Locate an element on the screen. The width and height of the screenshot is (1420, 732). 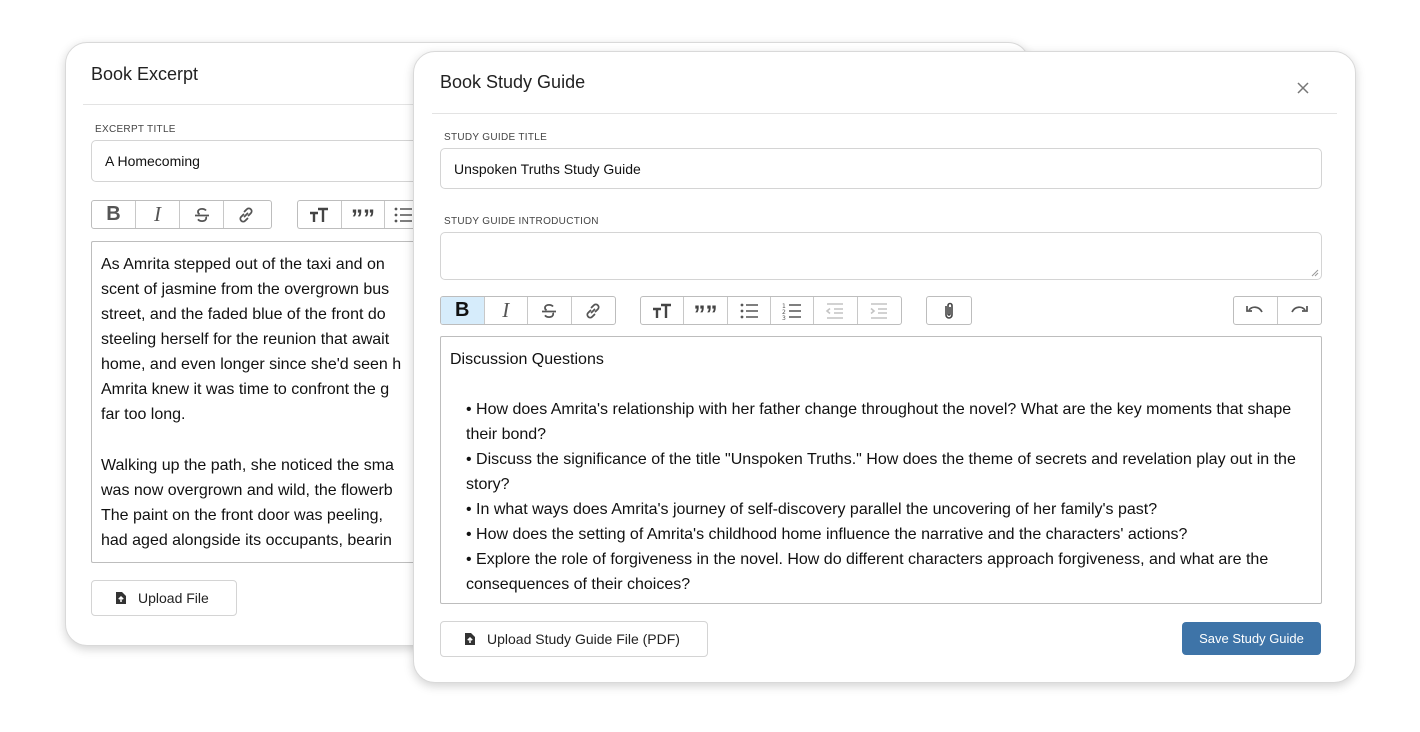
outdent-button is located at coordinates (836, 310).